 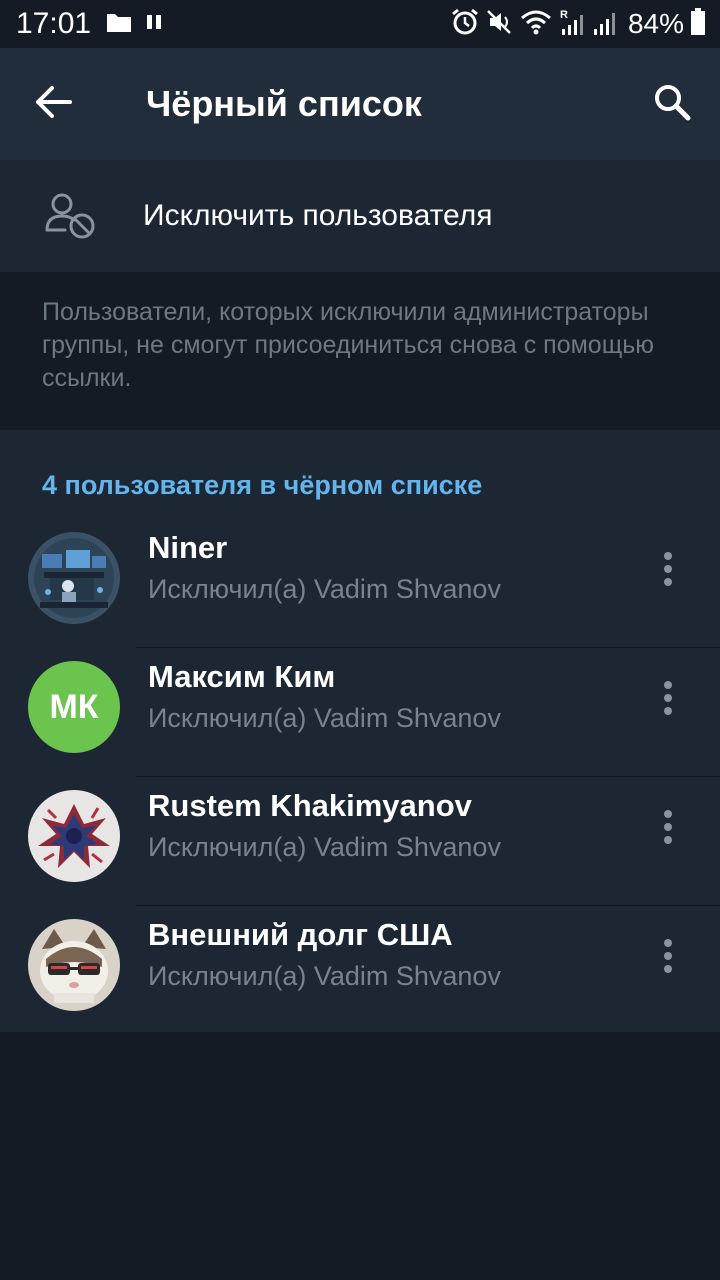 I want to click on avatar: МК, so click(x=74, y=707).